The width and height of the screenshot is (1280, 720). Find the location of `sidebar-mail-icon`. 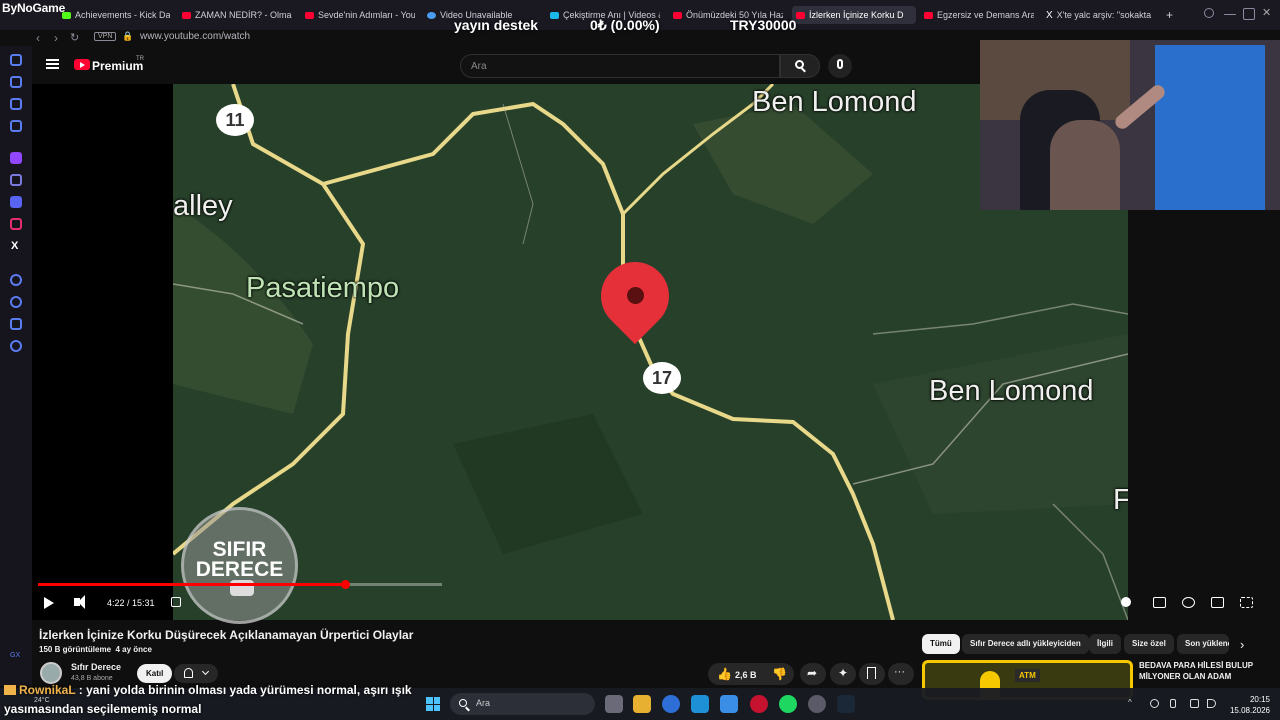

sidebar-mail-icon is located at coordinates (16, 126).